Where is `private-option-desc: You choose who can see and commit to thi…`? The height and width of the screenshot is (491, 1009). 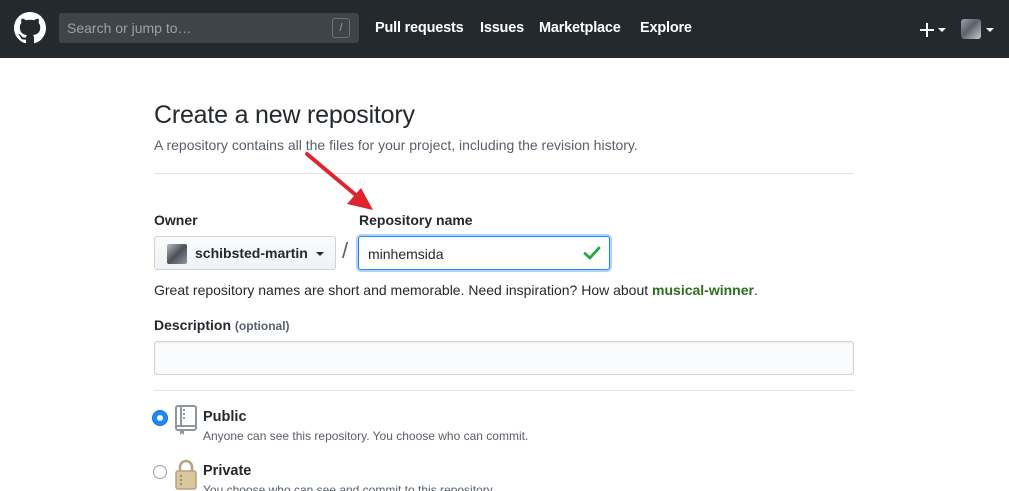 private-option-desc: You choose who can see and commit to thi… is located at coordinates (349, 487).